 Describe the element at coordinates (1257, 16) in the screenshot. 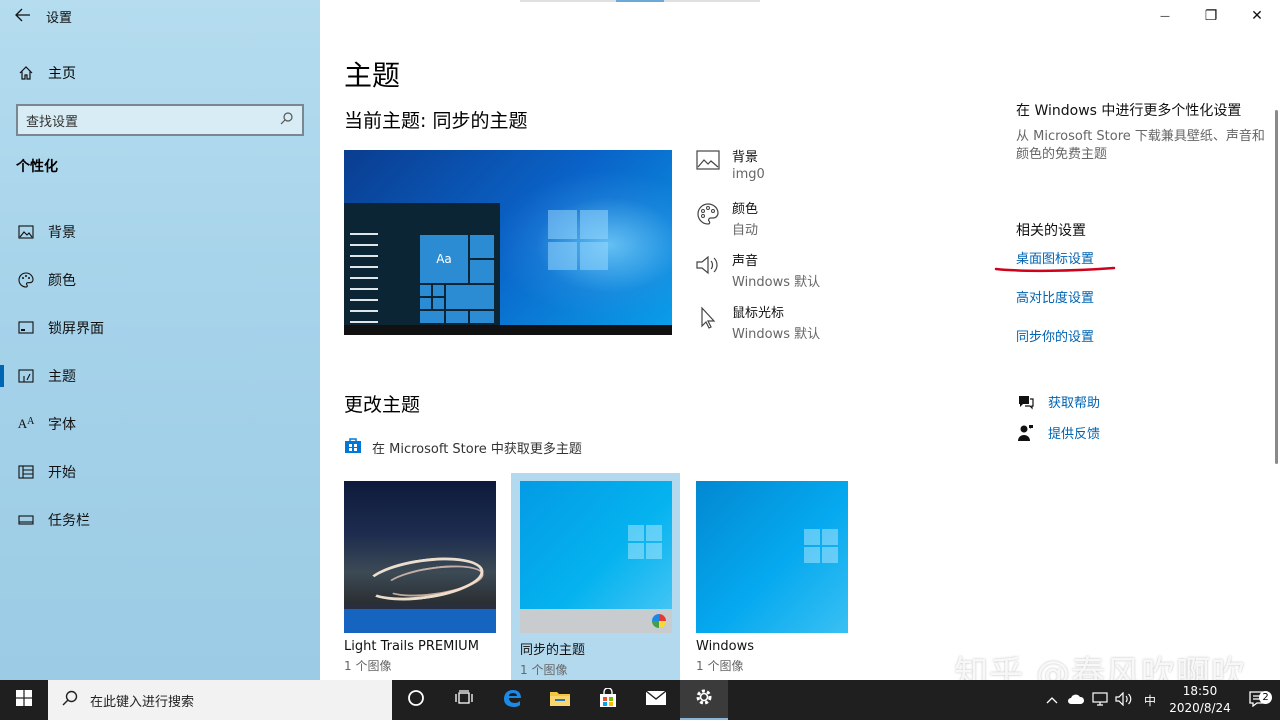

I see `close-button: ✕` at that location.